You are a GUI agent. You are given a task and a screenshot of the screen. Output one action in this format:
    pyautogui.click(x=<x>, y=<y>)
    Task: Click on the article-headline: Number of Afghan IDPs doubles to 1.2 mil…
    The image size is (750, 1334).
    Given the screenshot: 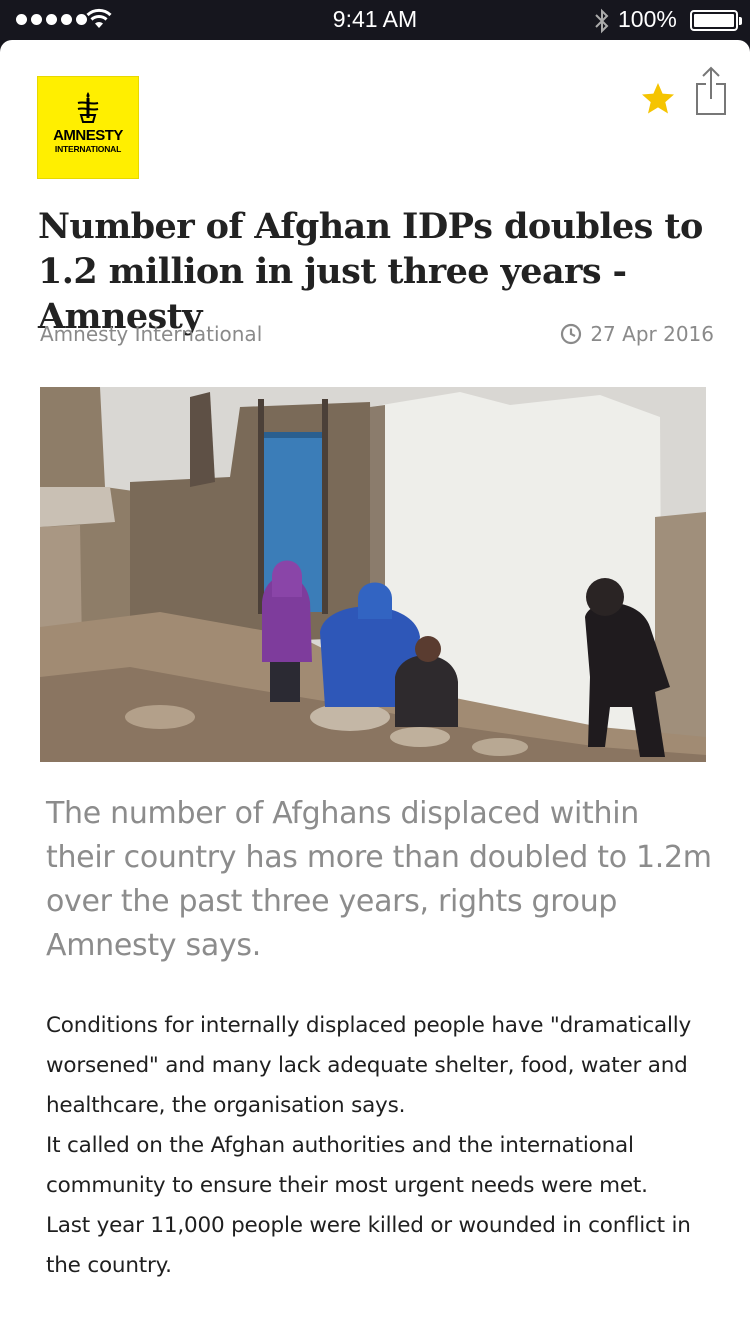 What is the action you would take?
    pyautogui.click(x=370, y=271)
    